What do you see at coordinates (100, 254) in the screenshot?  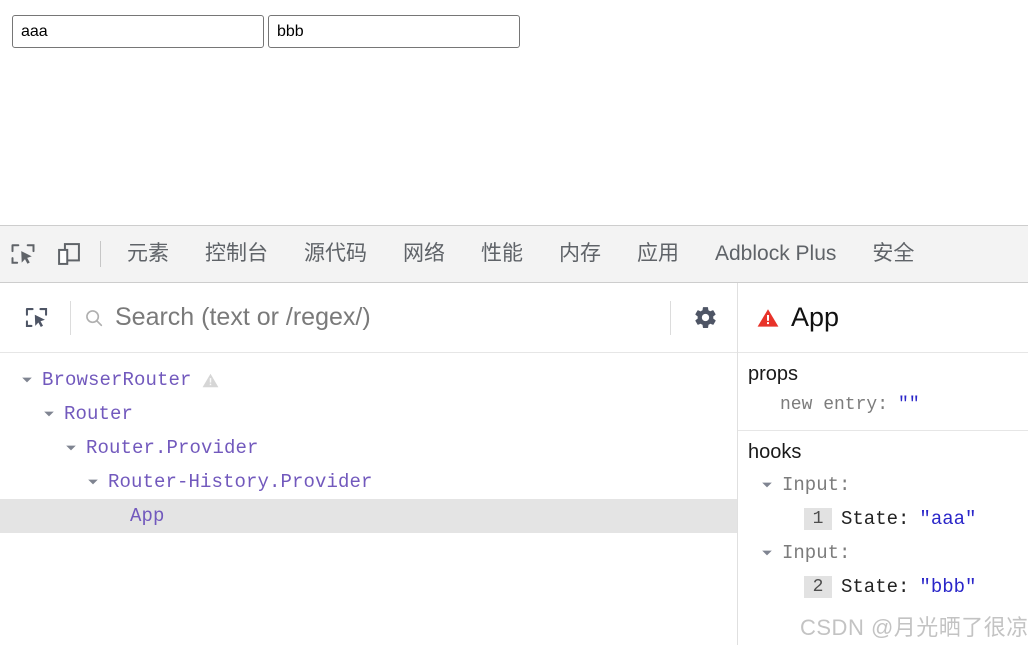 I see `toolbar-divider` at bounding box center [100, 254].